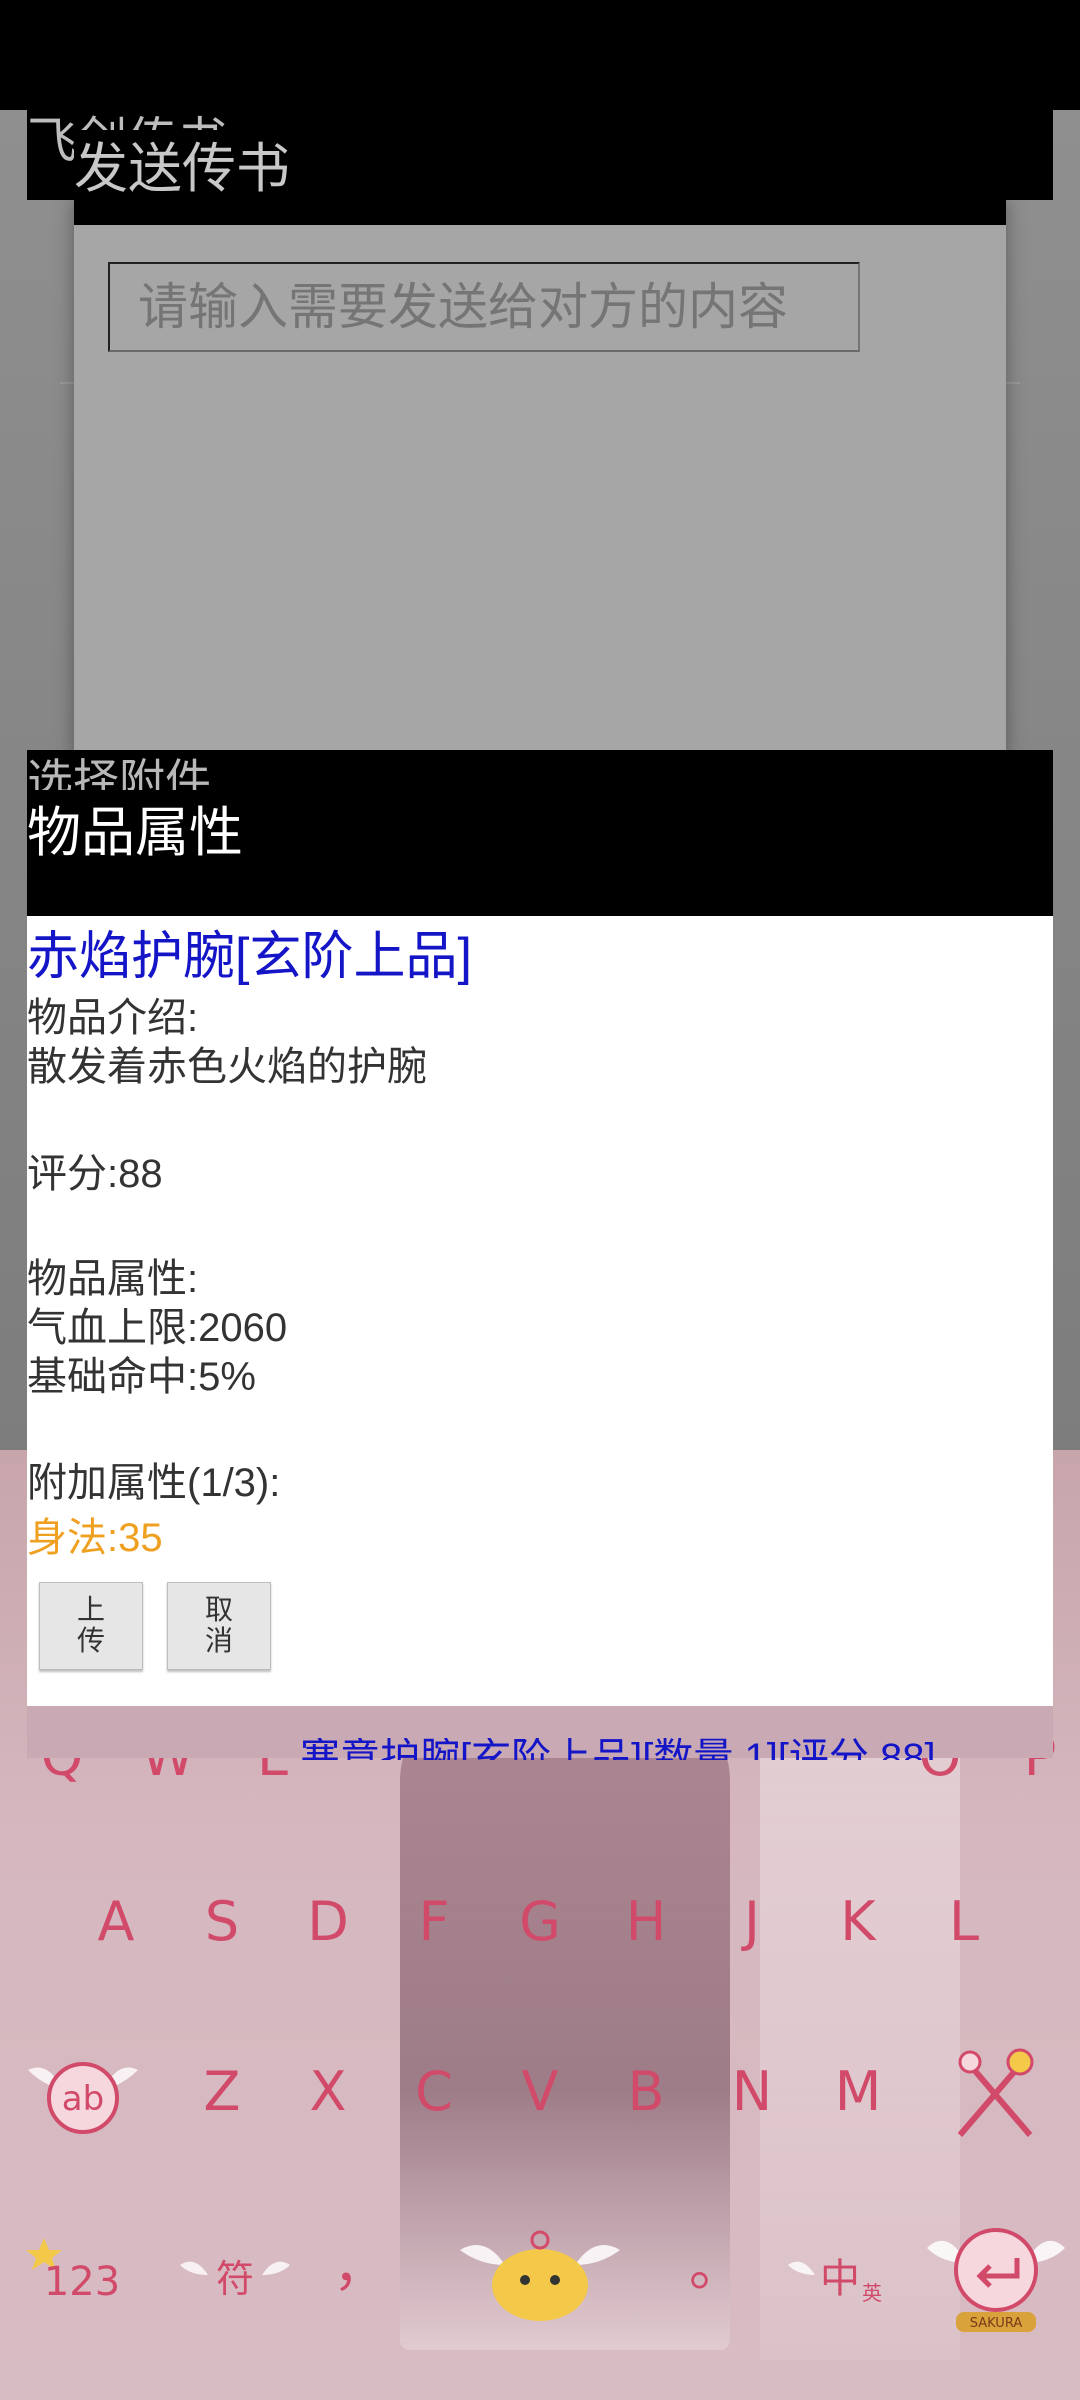  What do you see at coordinates (752, 2092) in the screenshot?
I see `key-n: N` at bounding box center [752, 2092].